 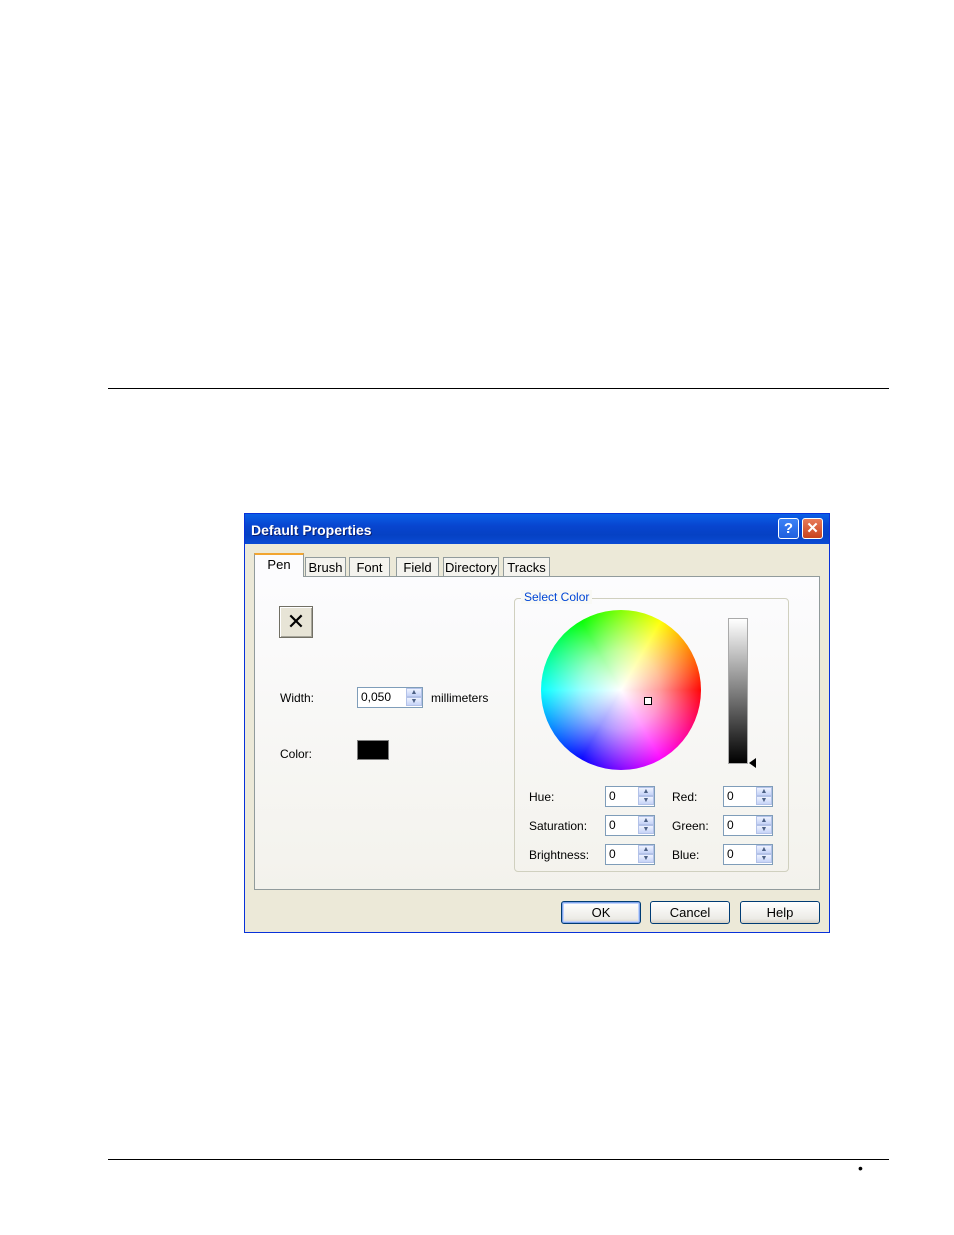 I want to click on ok-button: OK, so click(x=601, y=912).